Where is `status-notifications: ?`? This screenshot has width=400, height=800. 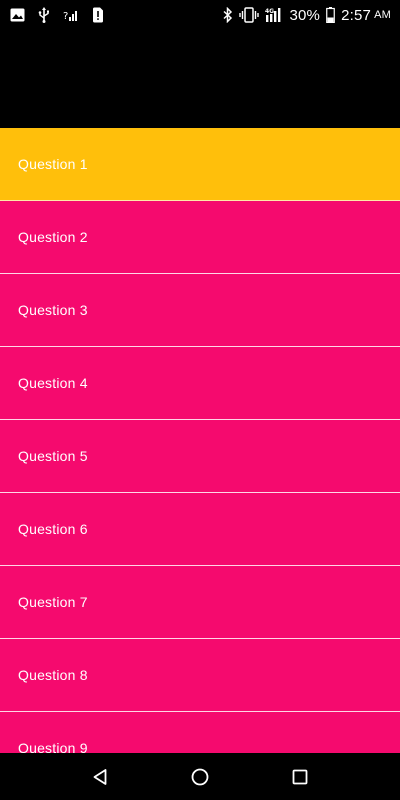
status-notifications: ? is located at coordinates (57, 15).